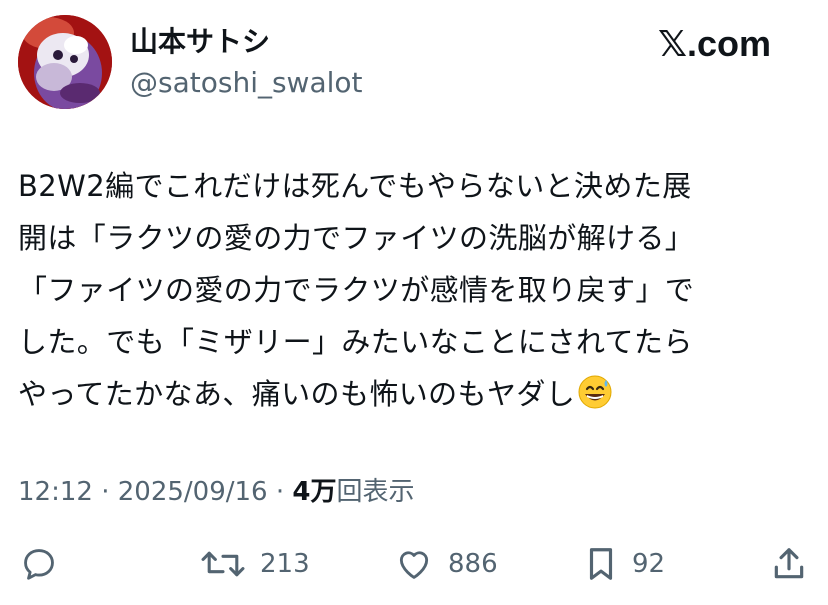 Image resolution: width=828 pixels, height=605 pixels. I want to click on tweet-time: 12:12, so click(55, 492).